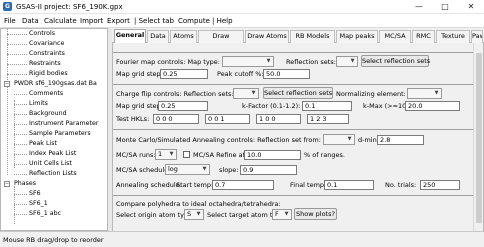 The image size is (484, 247). Describe the element at coordinates (46, 94) in the screenshot. I see `tree-item-comments: Comments` at that location.